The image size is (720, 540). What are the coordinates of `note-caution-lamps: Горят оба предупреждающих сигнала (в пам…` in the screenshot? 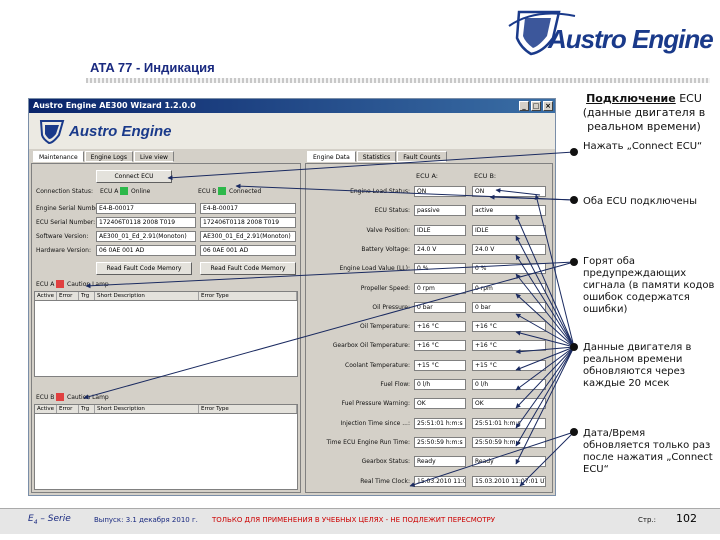 It's located at (649, 285).